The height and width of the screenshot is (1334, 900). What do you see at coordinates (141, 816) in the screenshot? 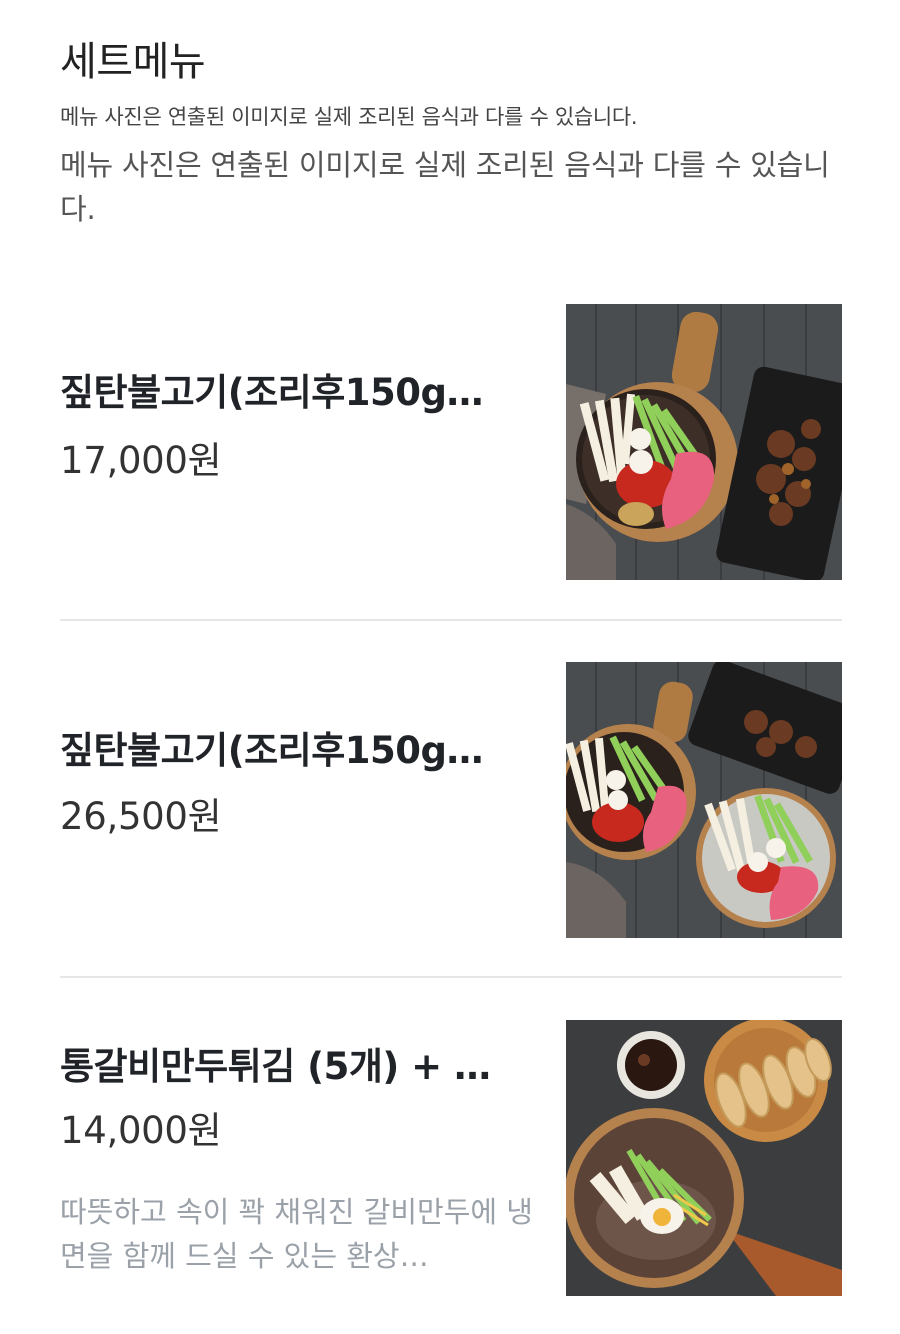
I see `menu-item-price: 26,500원` at bounding box center [141, 816].